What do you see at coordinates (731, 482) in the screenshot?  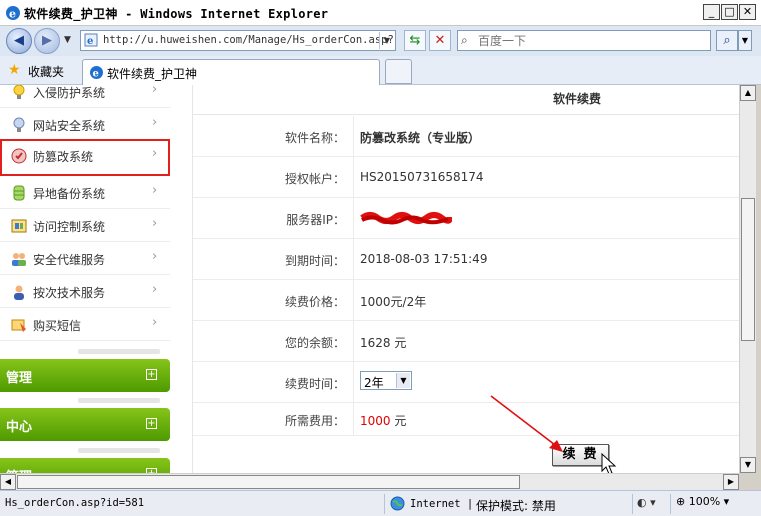 I see `scroll-right-icon: ▶` at bounding box center [731, 482].